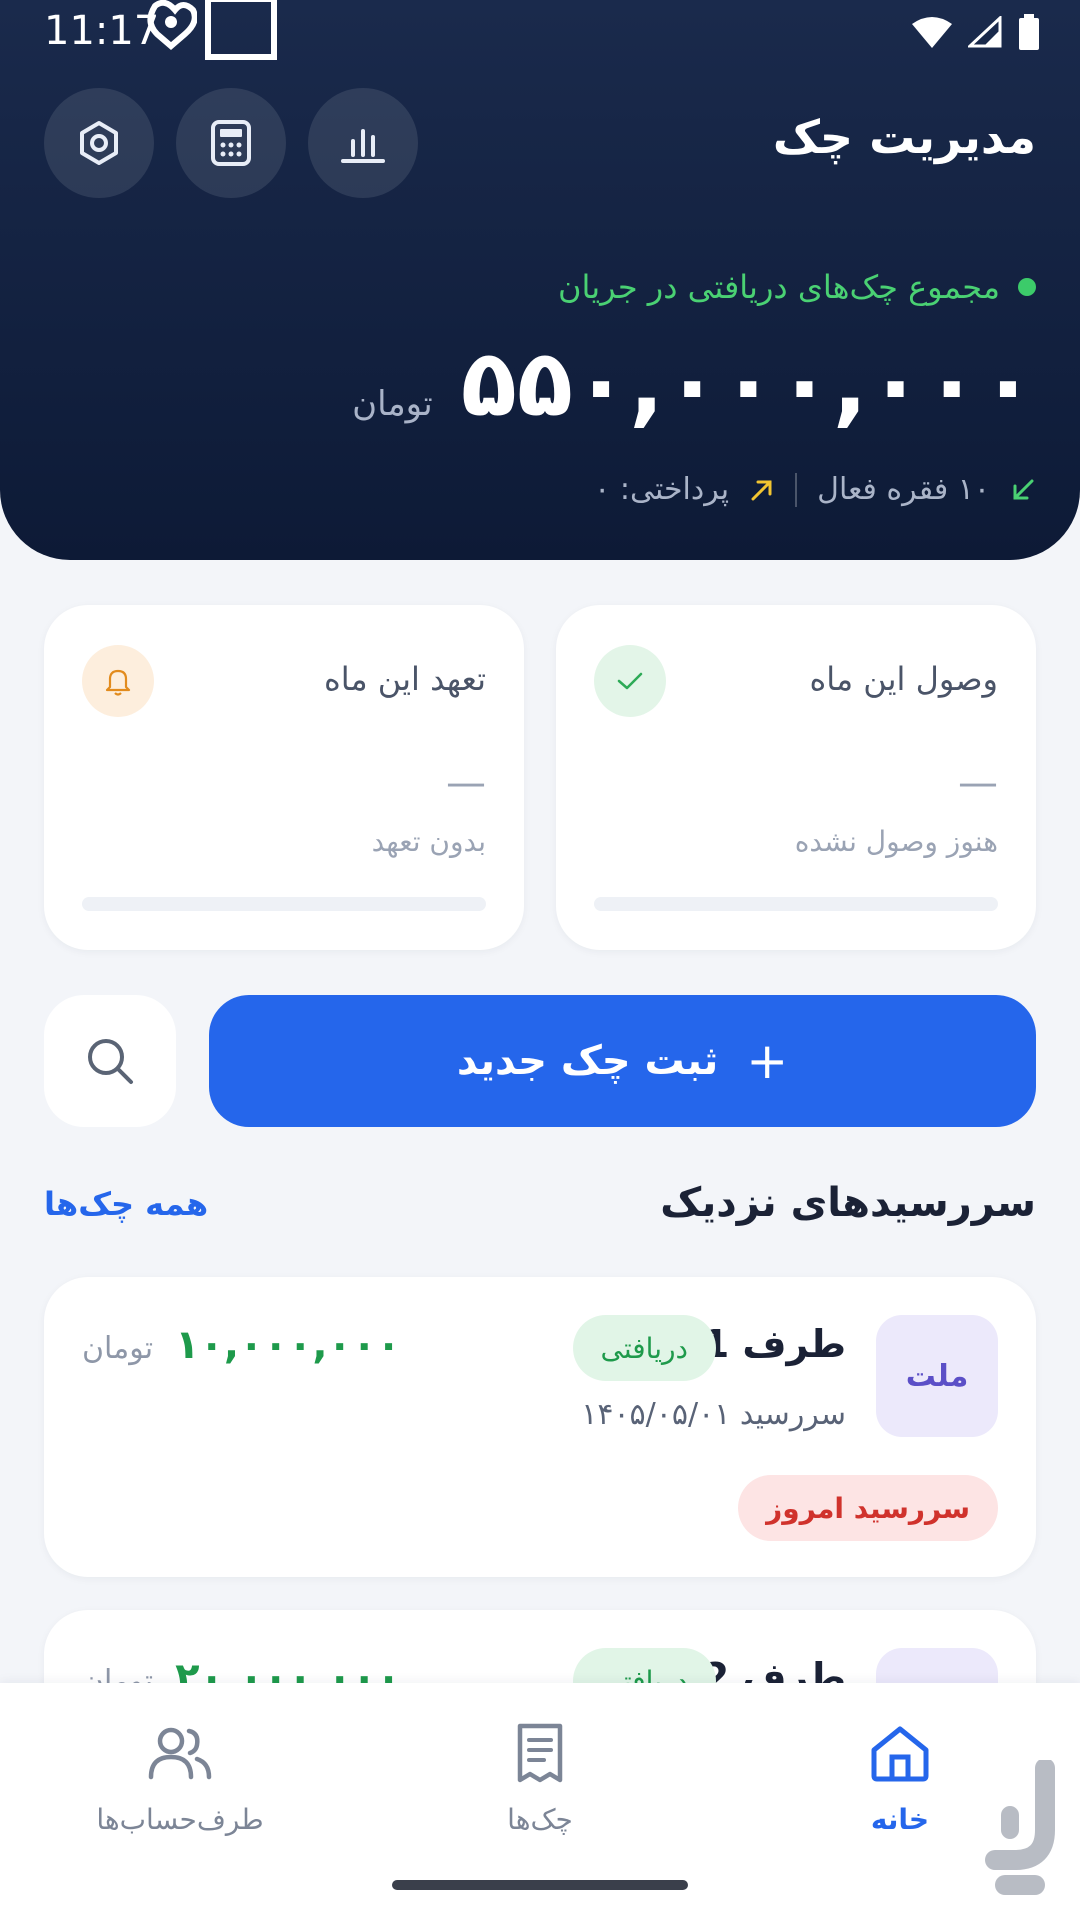 This screenshot has height=1920, width=1080. Describe the element at coordinates (796, 489) in the screenshot. I see `divider` at that location.